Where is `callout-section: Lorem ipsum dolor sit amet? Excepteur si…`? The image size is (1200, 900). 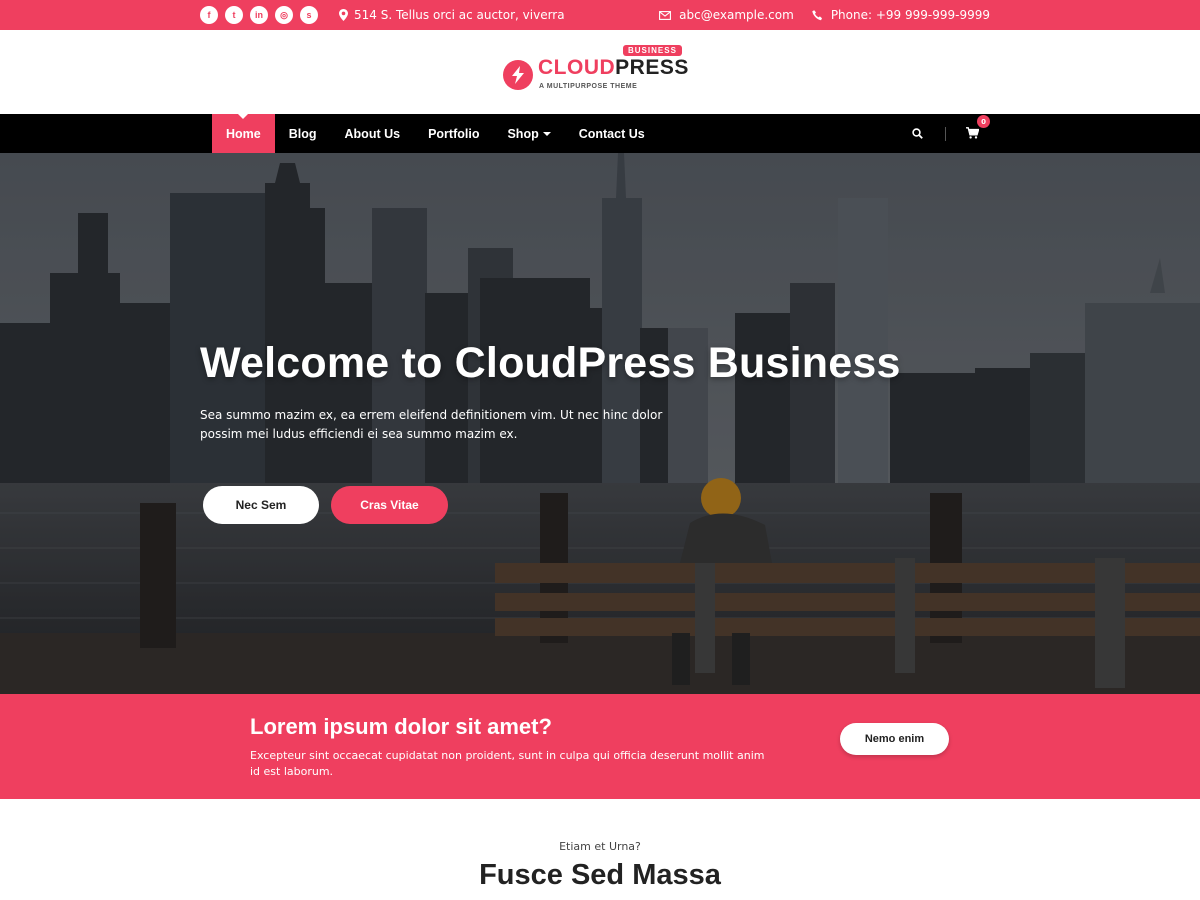 callout-section: Lorem ipsum dolor sit amet? Excepteur si… is located at coordinates (600, 746).